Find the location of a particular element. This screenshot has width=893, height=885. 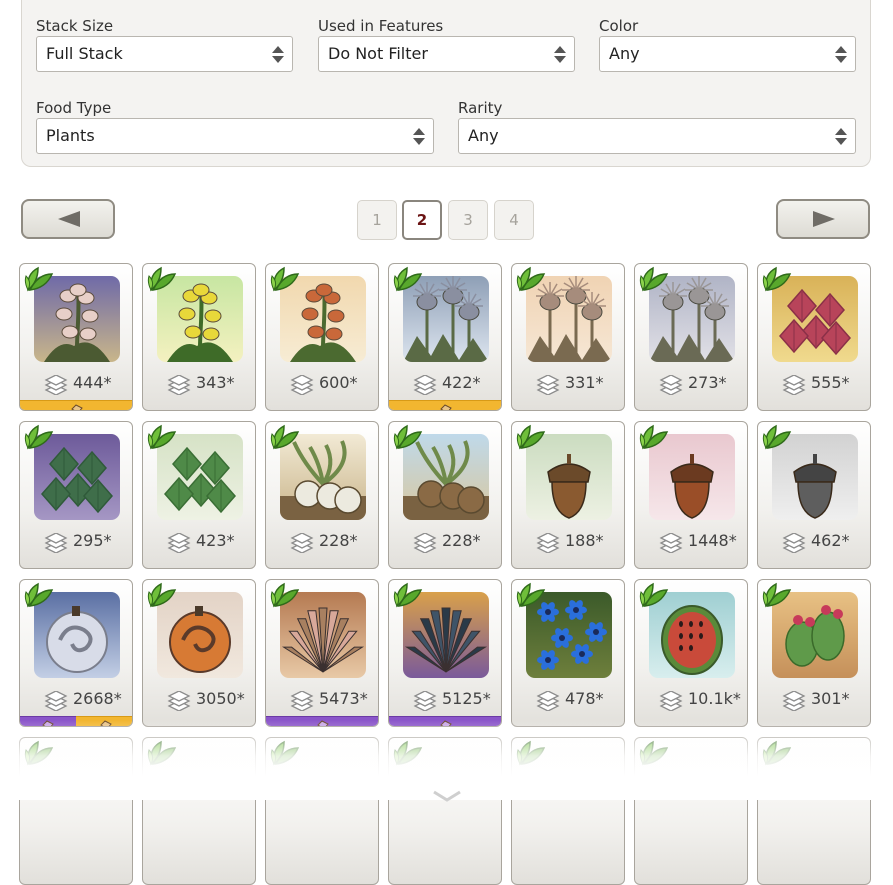

item-tile: 3050* is located at coordinates (199, 653).